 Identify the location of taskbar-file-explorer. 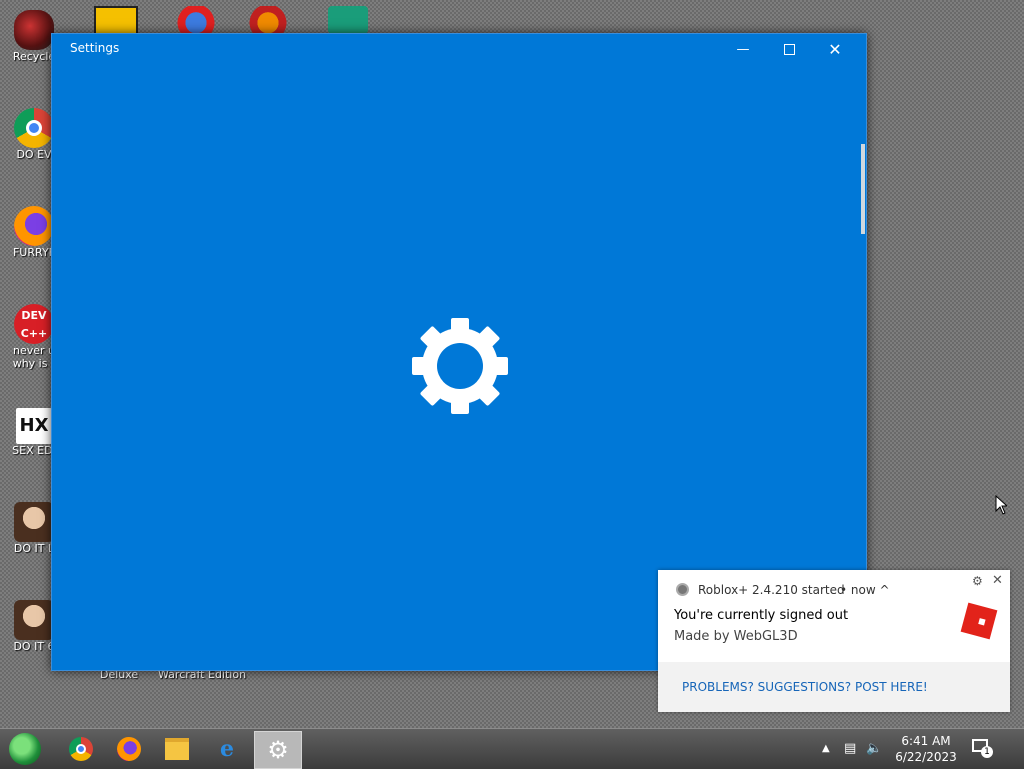
(177, 749).